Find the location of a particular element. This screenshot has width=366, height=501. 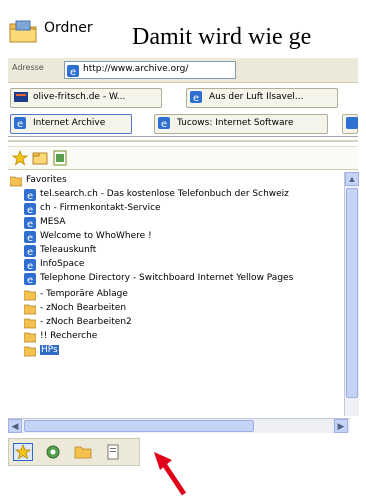

history-button is located at coordinates (53, 452).